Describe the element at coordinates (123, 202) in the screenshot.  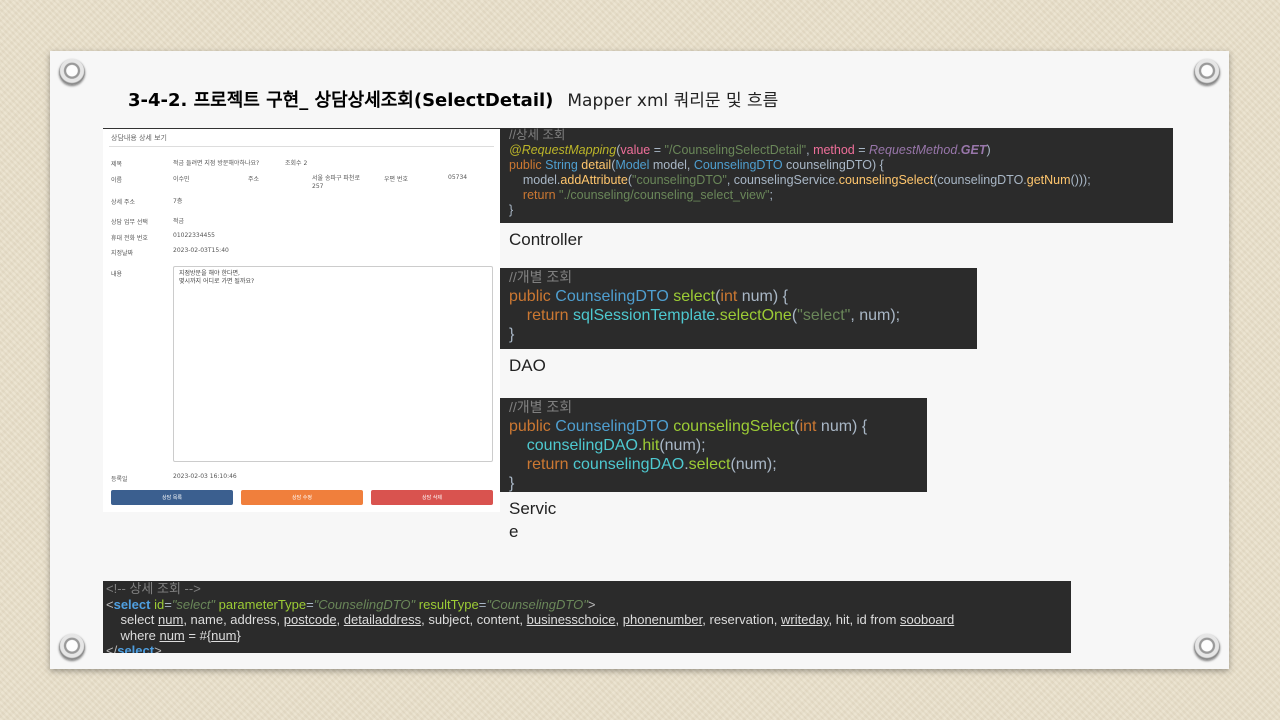
I see `label-detail-address: 상세 주소` at that location.